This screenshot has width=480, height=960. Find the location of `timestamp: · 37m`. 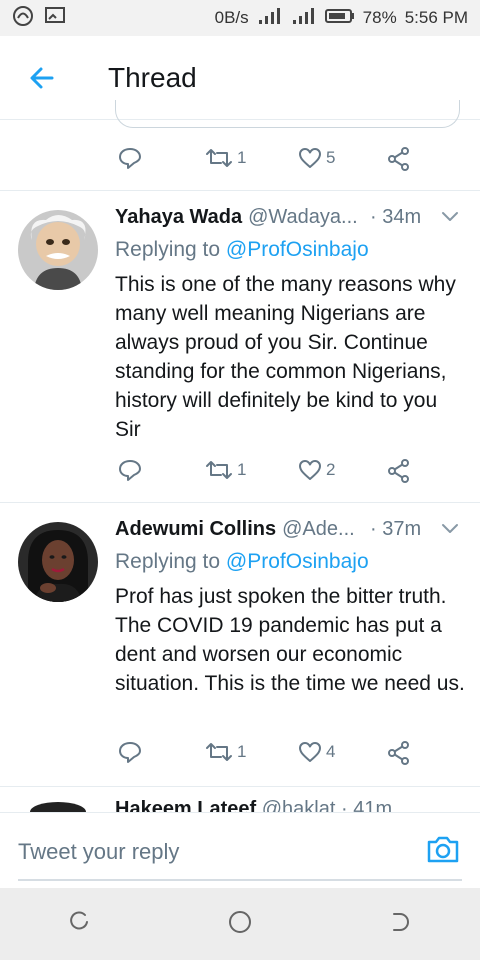

timestamp: · 37m is located at coordinates (396, 529).